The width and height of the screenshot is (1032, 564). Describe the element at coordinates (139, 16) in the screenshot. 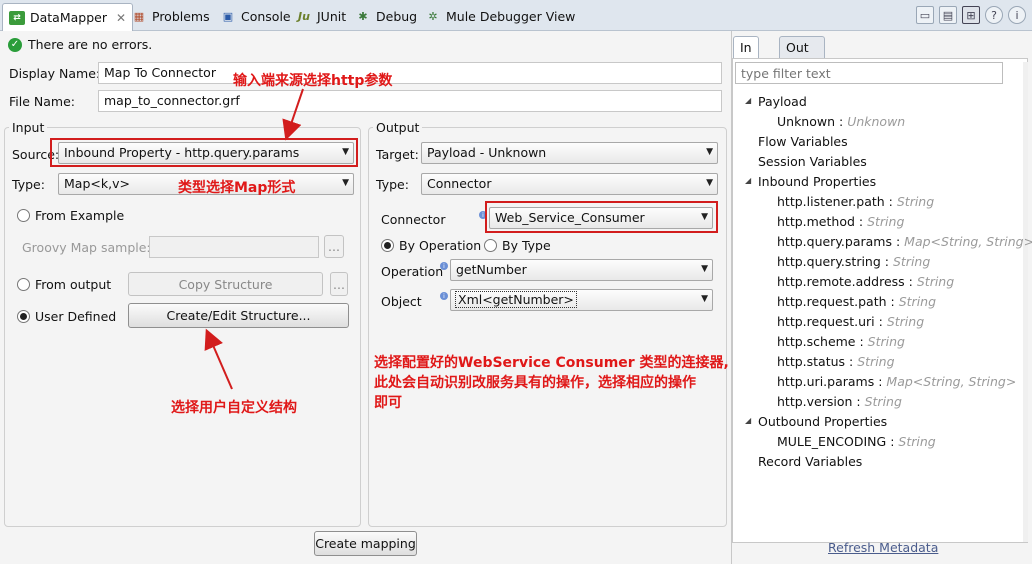

I see `problems-icon: ▦` at that location.